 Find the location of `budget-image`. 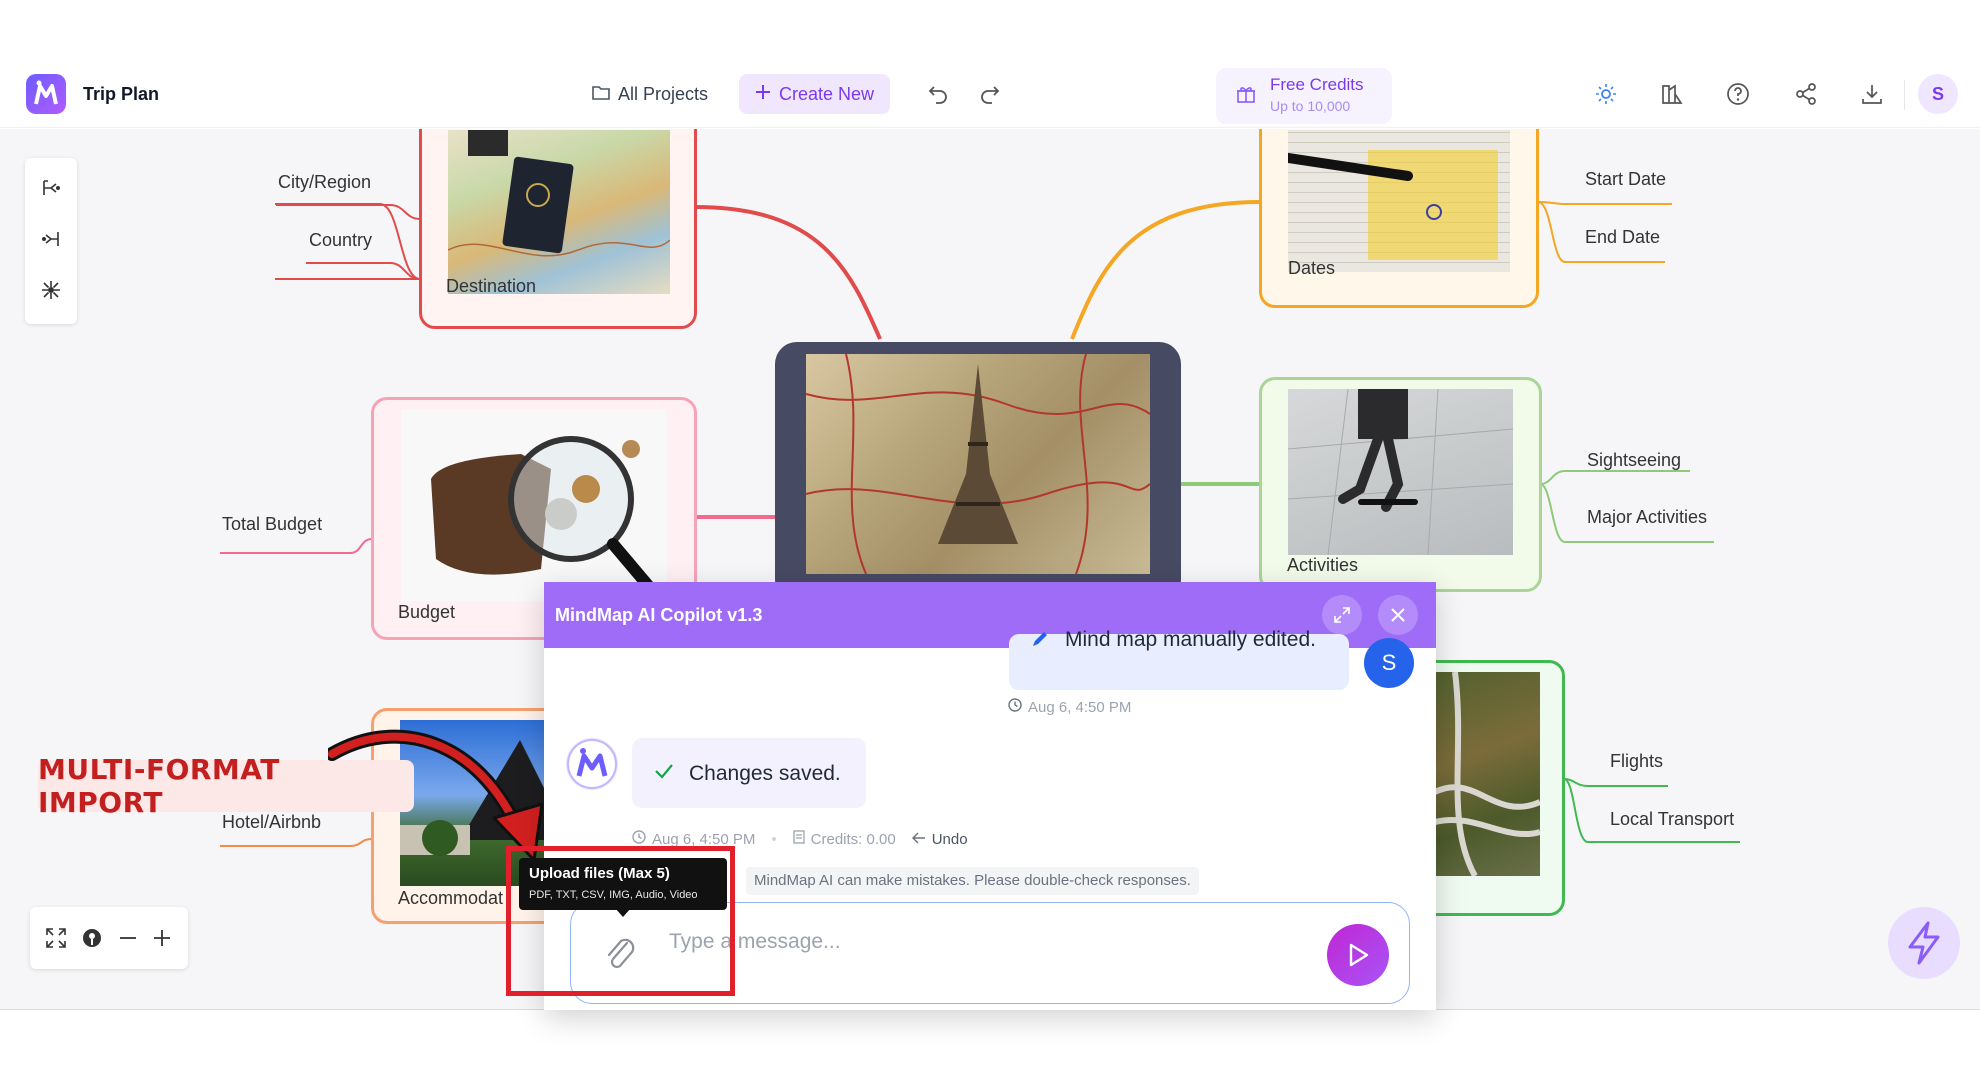

budget-image is located at coordinates (534, 505).